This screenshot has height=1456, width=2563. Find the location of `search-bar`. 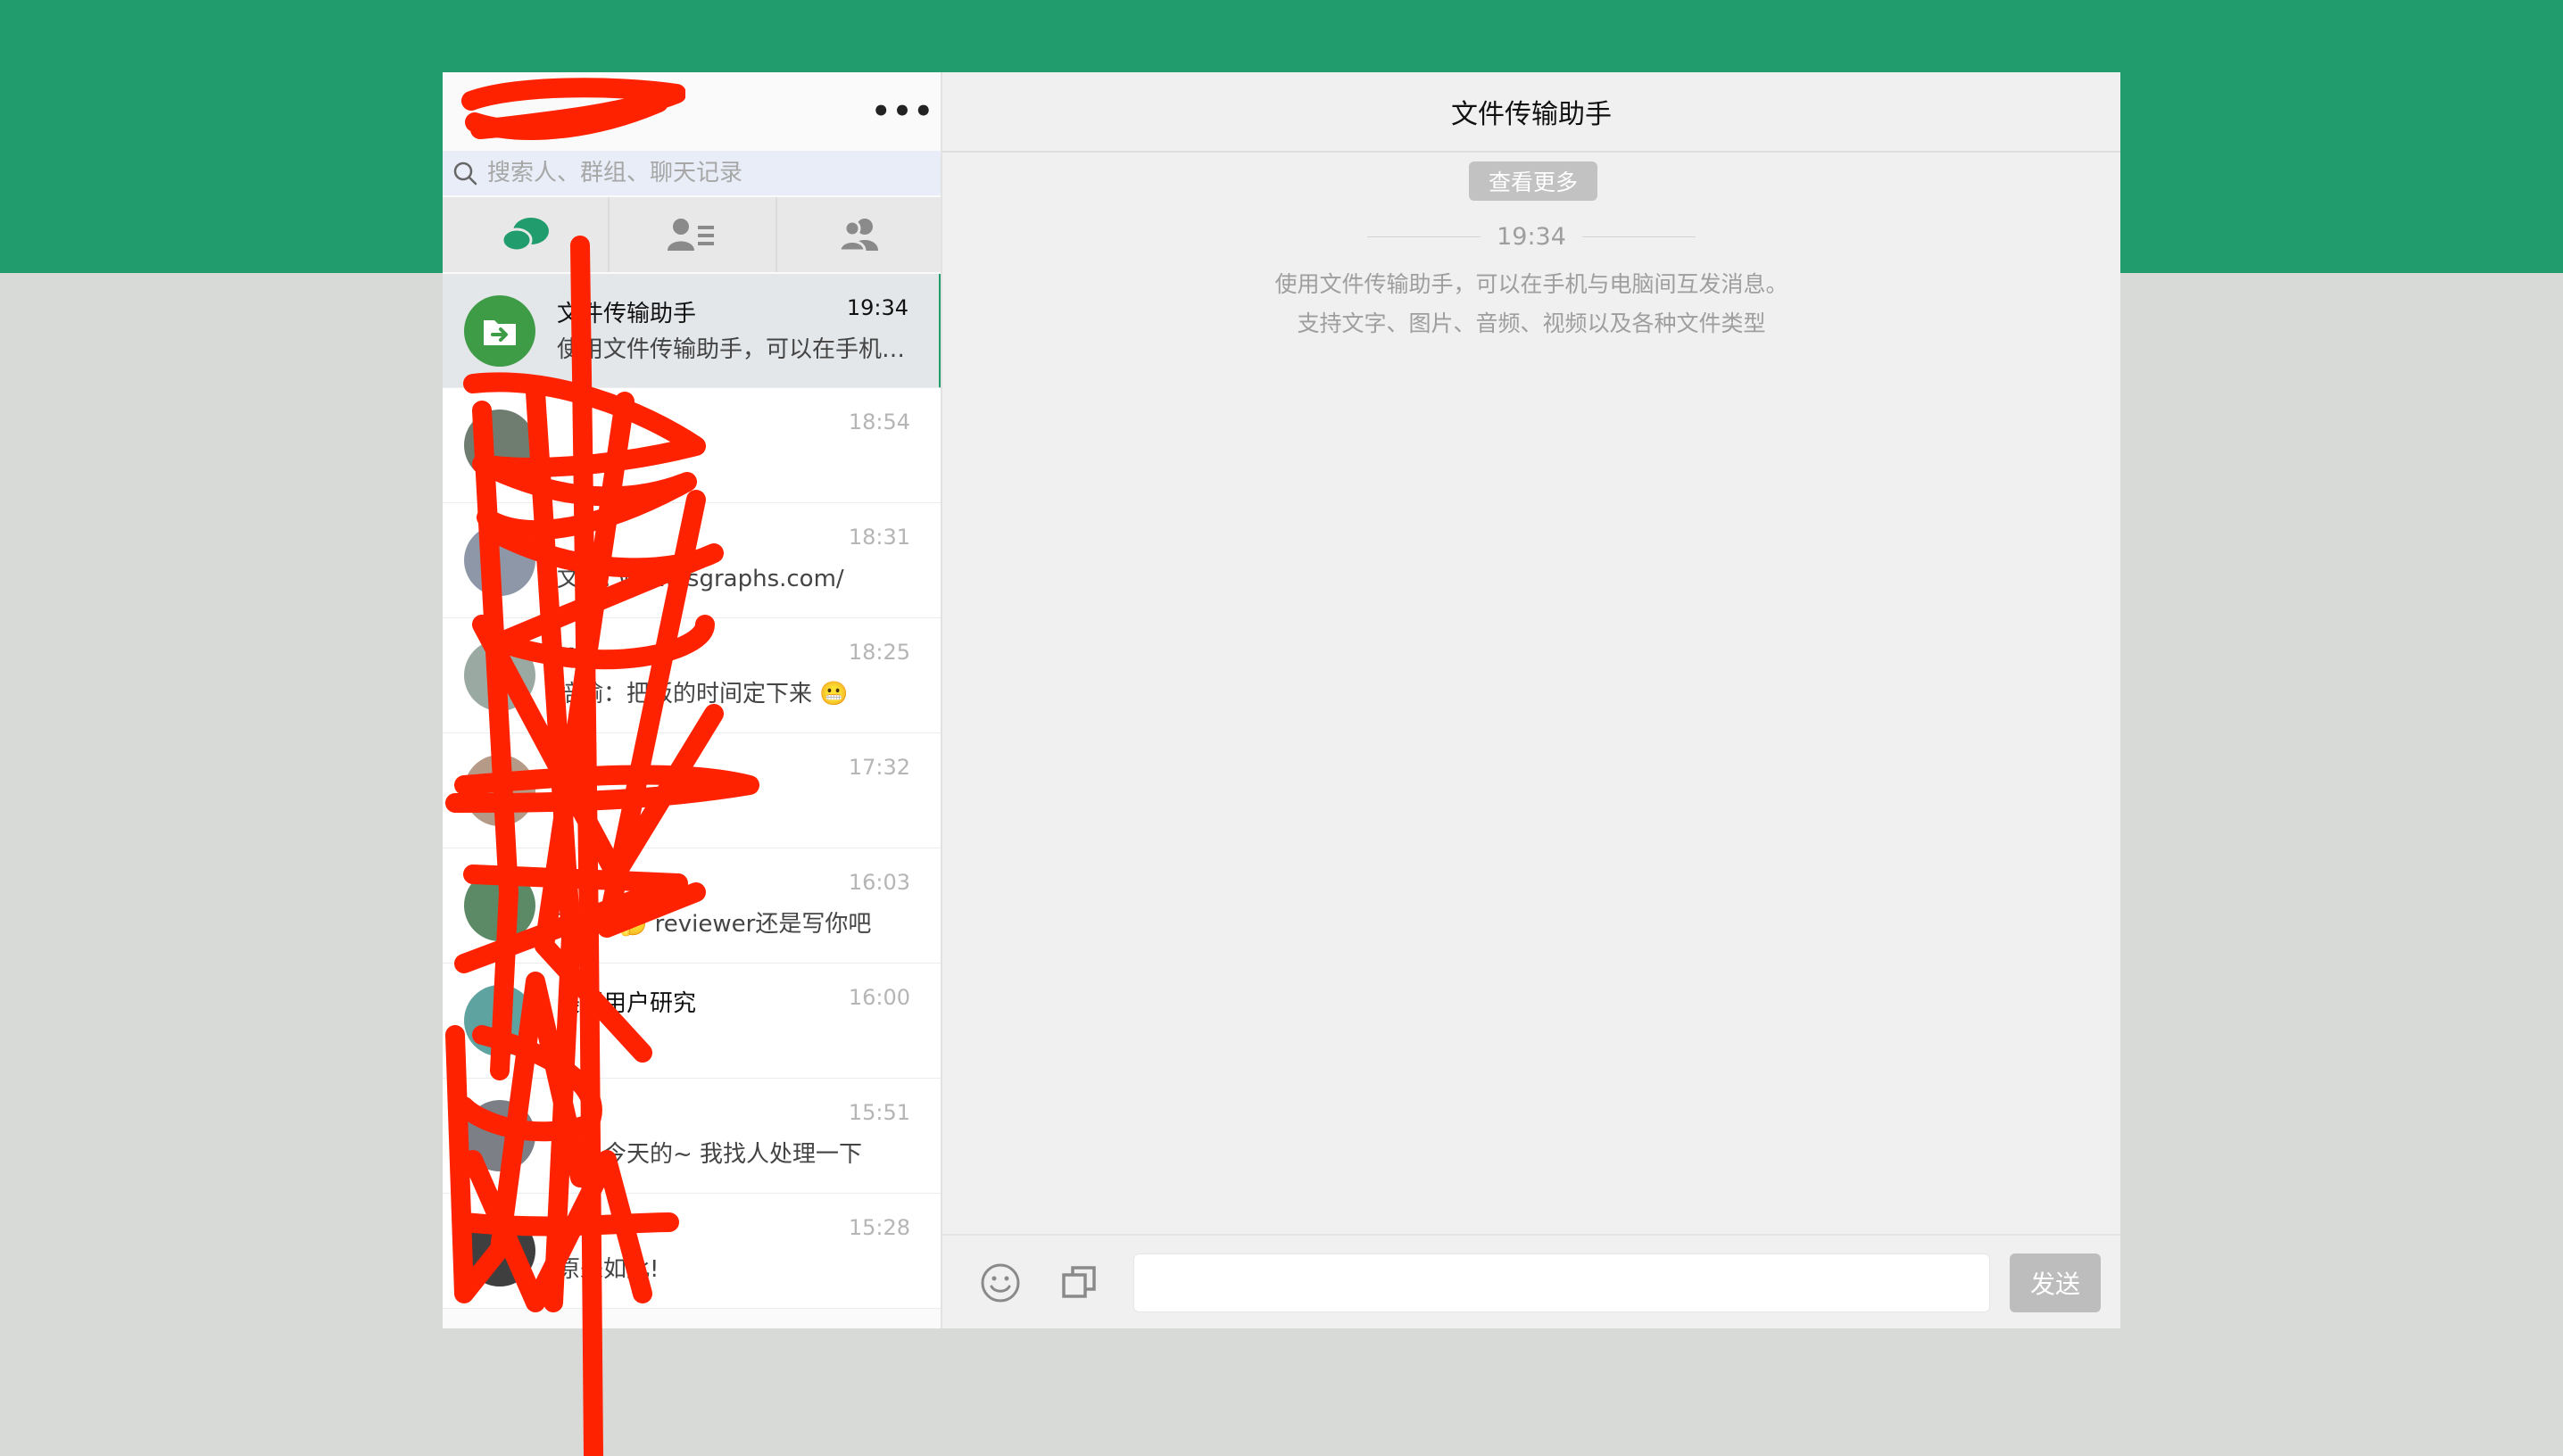

search-bar is located at coordinates (692, 173).